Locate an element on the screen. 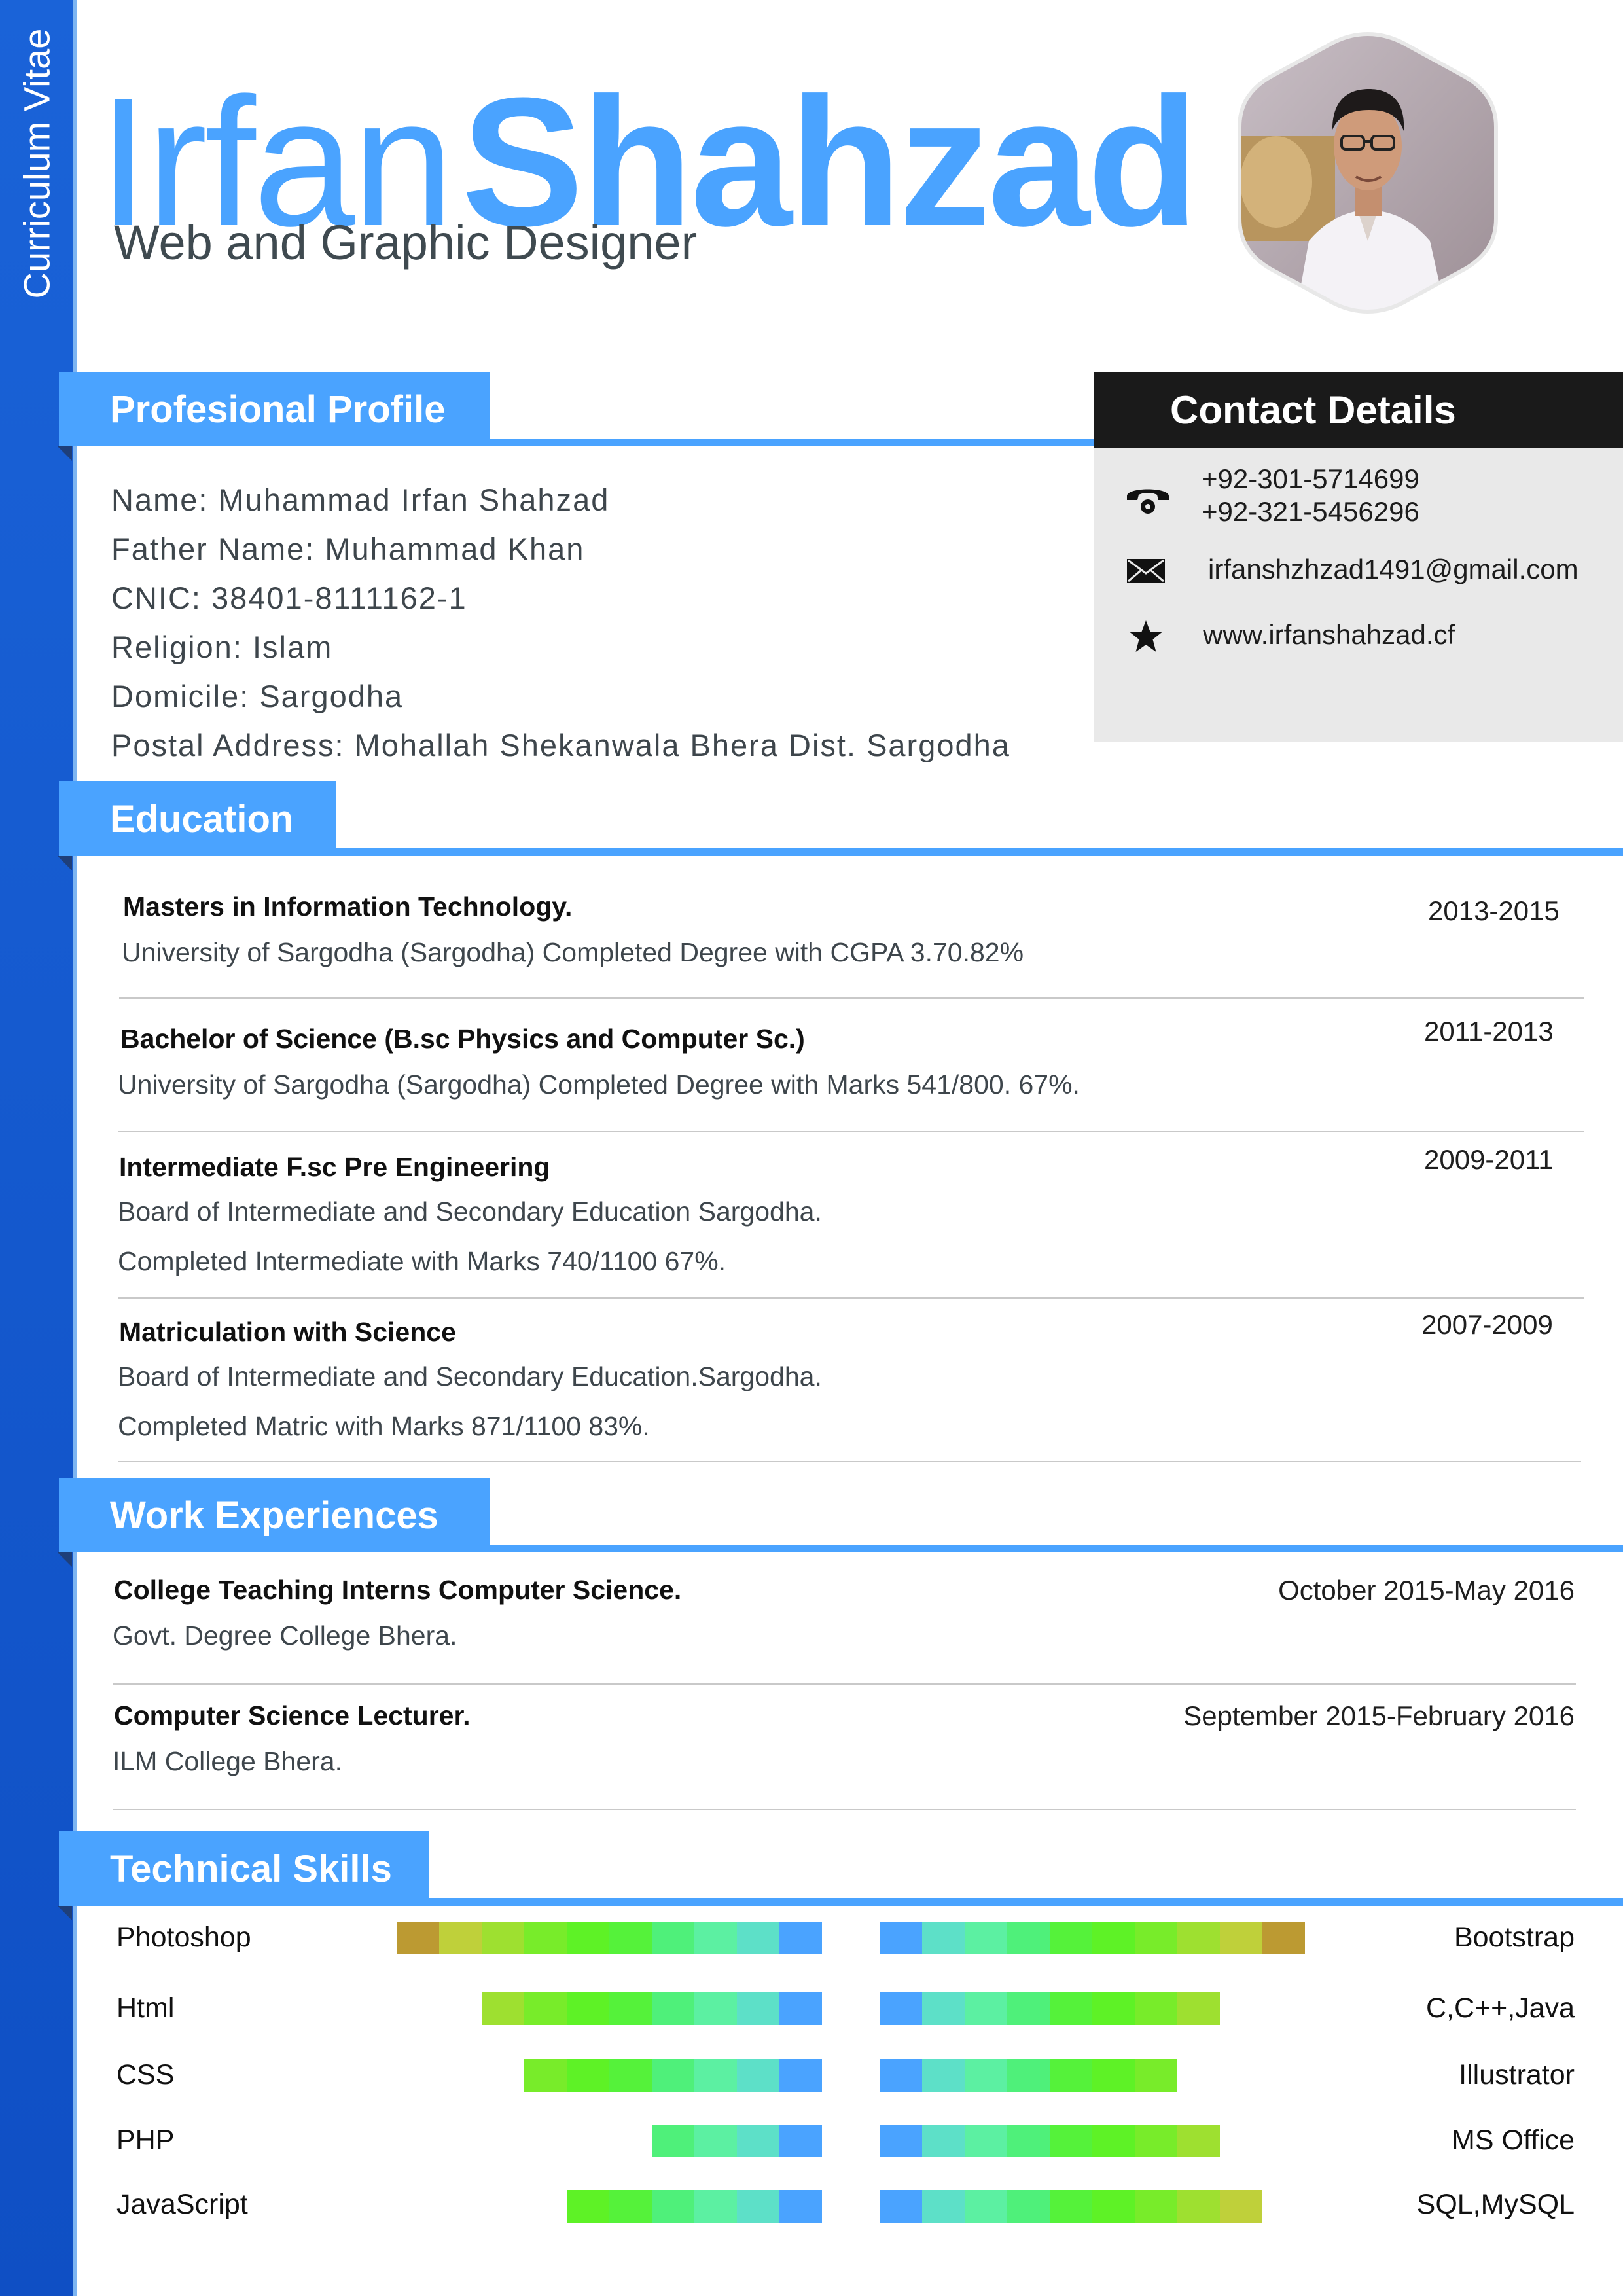 The image size is (1623, 2296). work-rule is located at coordinates (1056, 1548).